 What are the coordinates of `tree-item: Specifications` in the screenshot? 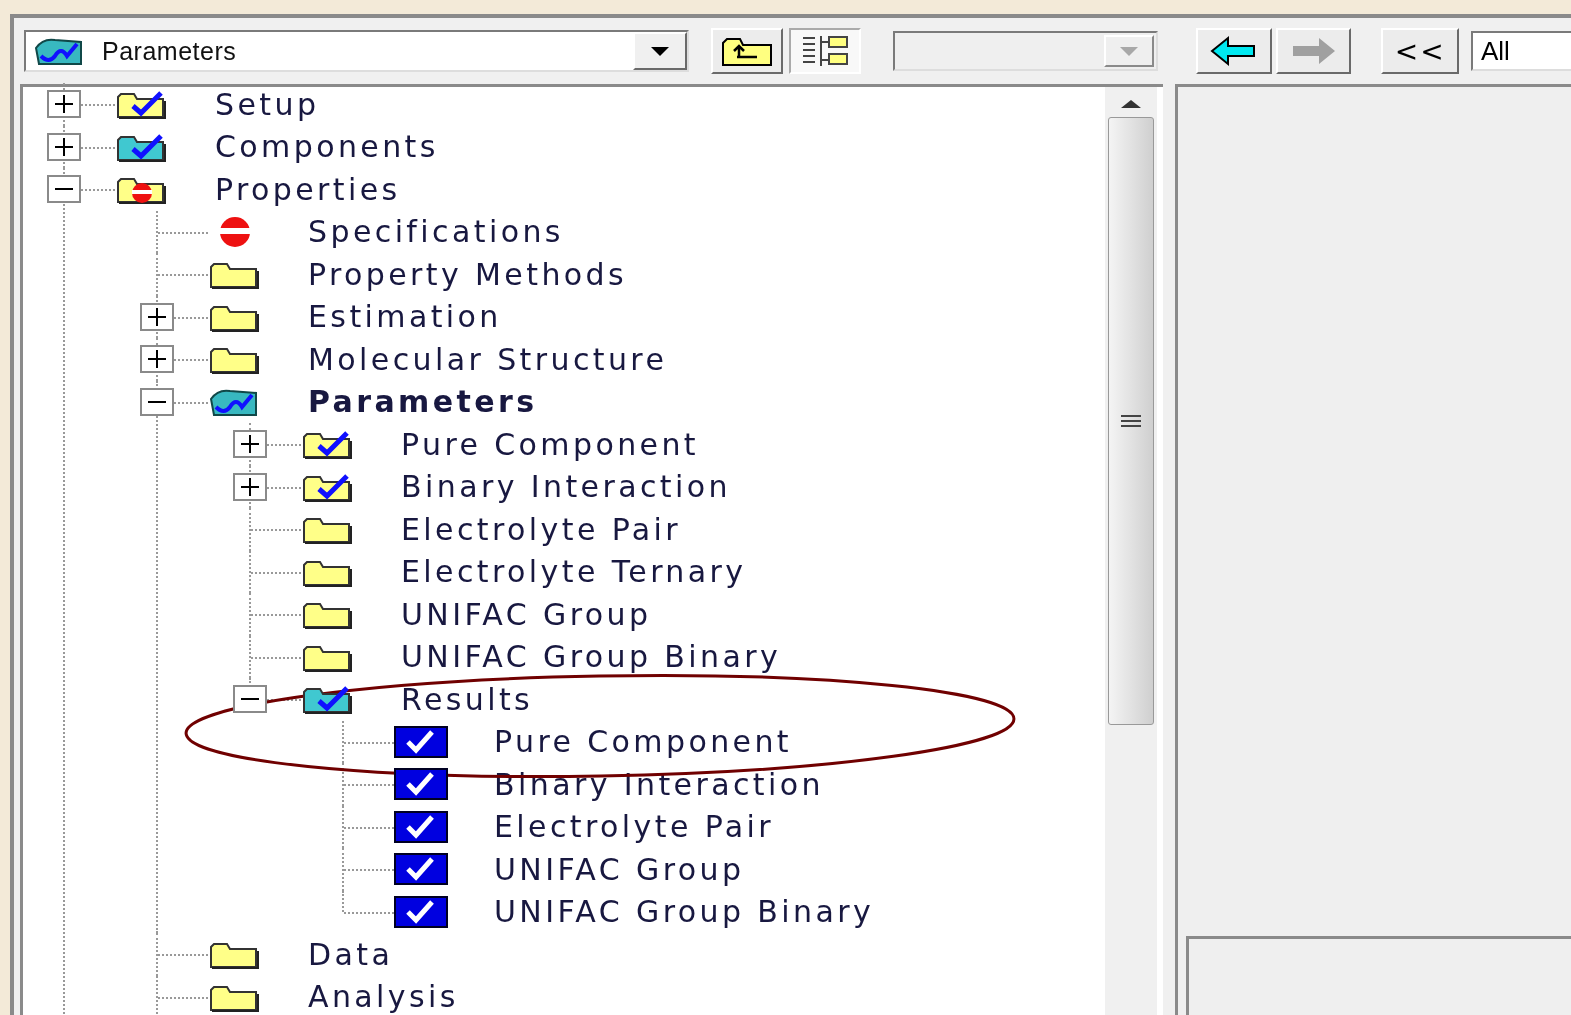 It's located at (436, 232).